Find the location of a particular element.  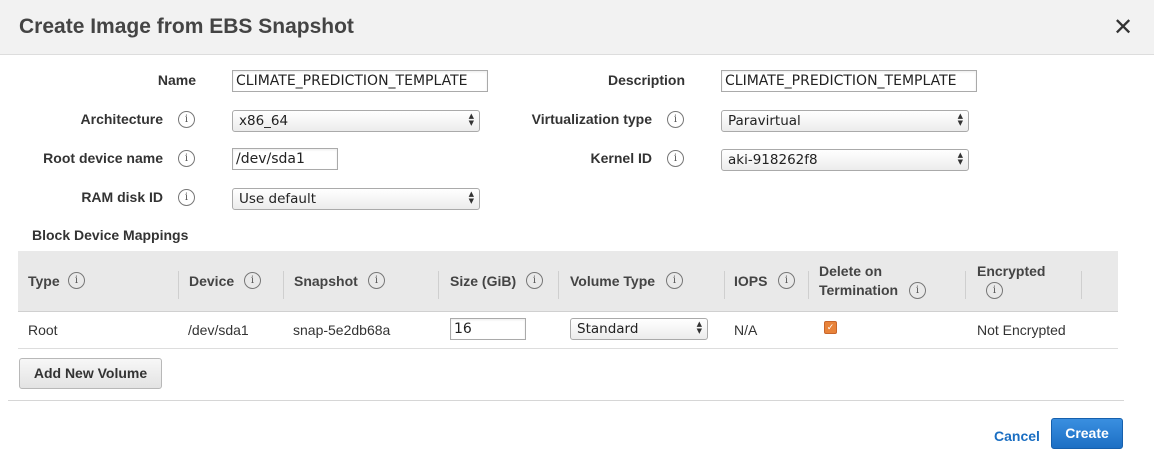

column-type: Type is located at coordinates (44, 281).